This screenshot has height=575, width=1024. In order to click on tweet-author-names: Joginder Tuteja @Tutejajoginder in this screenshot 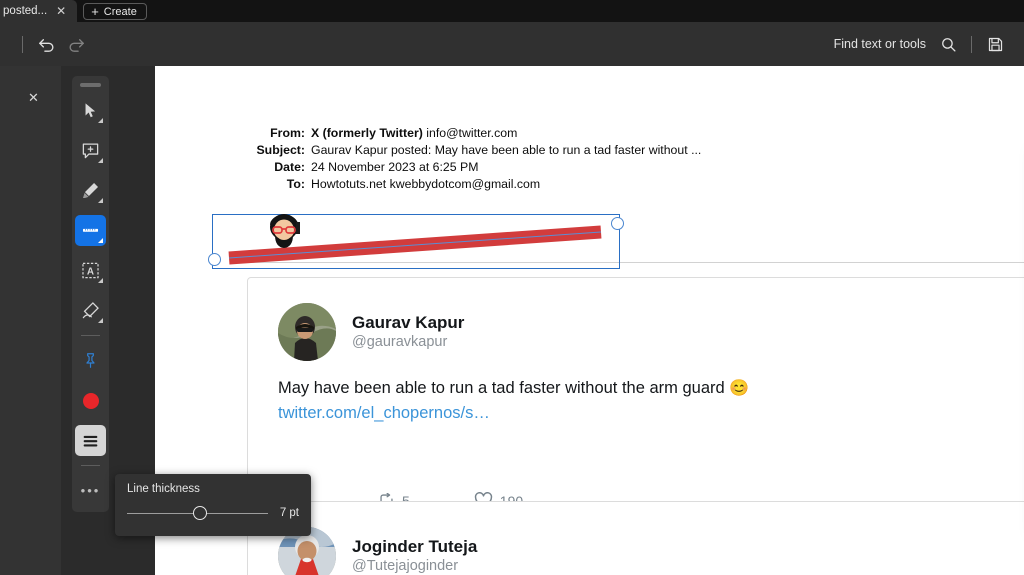, I will do `click(414, 556)`.